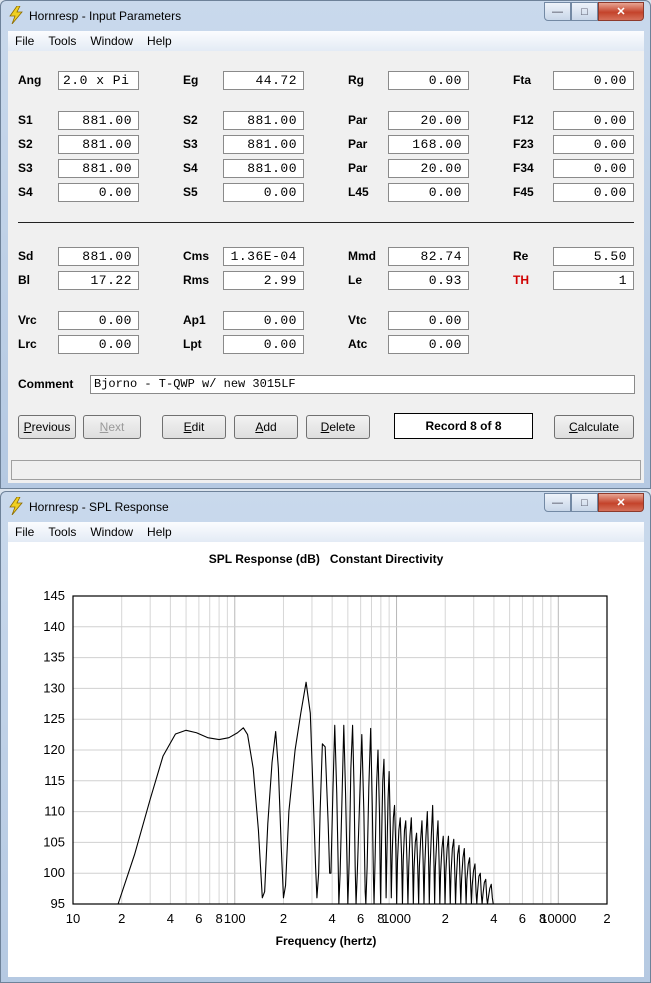  I want to click on y-tick-label: 115, so click(54, 780).